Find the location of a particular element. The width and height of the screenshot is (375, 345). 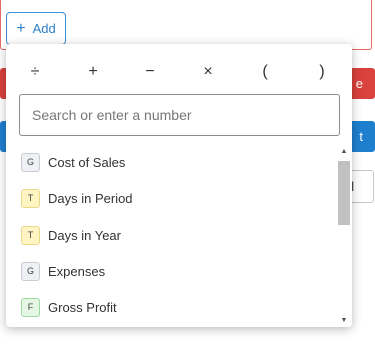

item-label: Gross Profit is located at coordinates (82, 307).